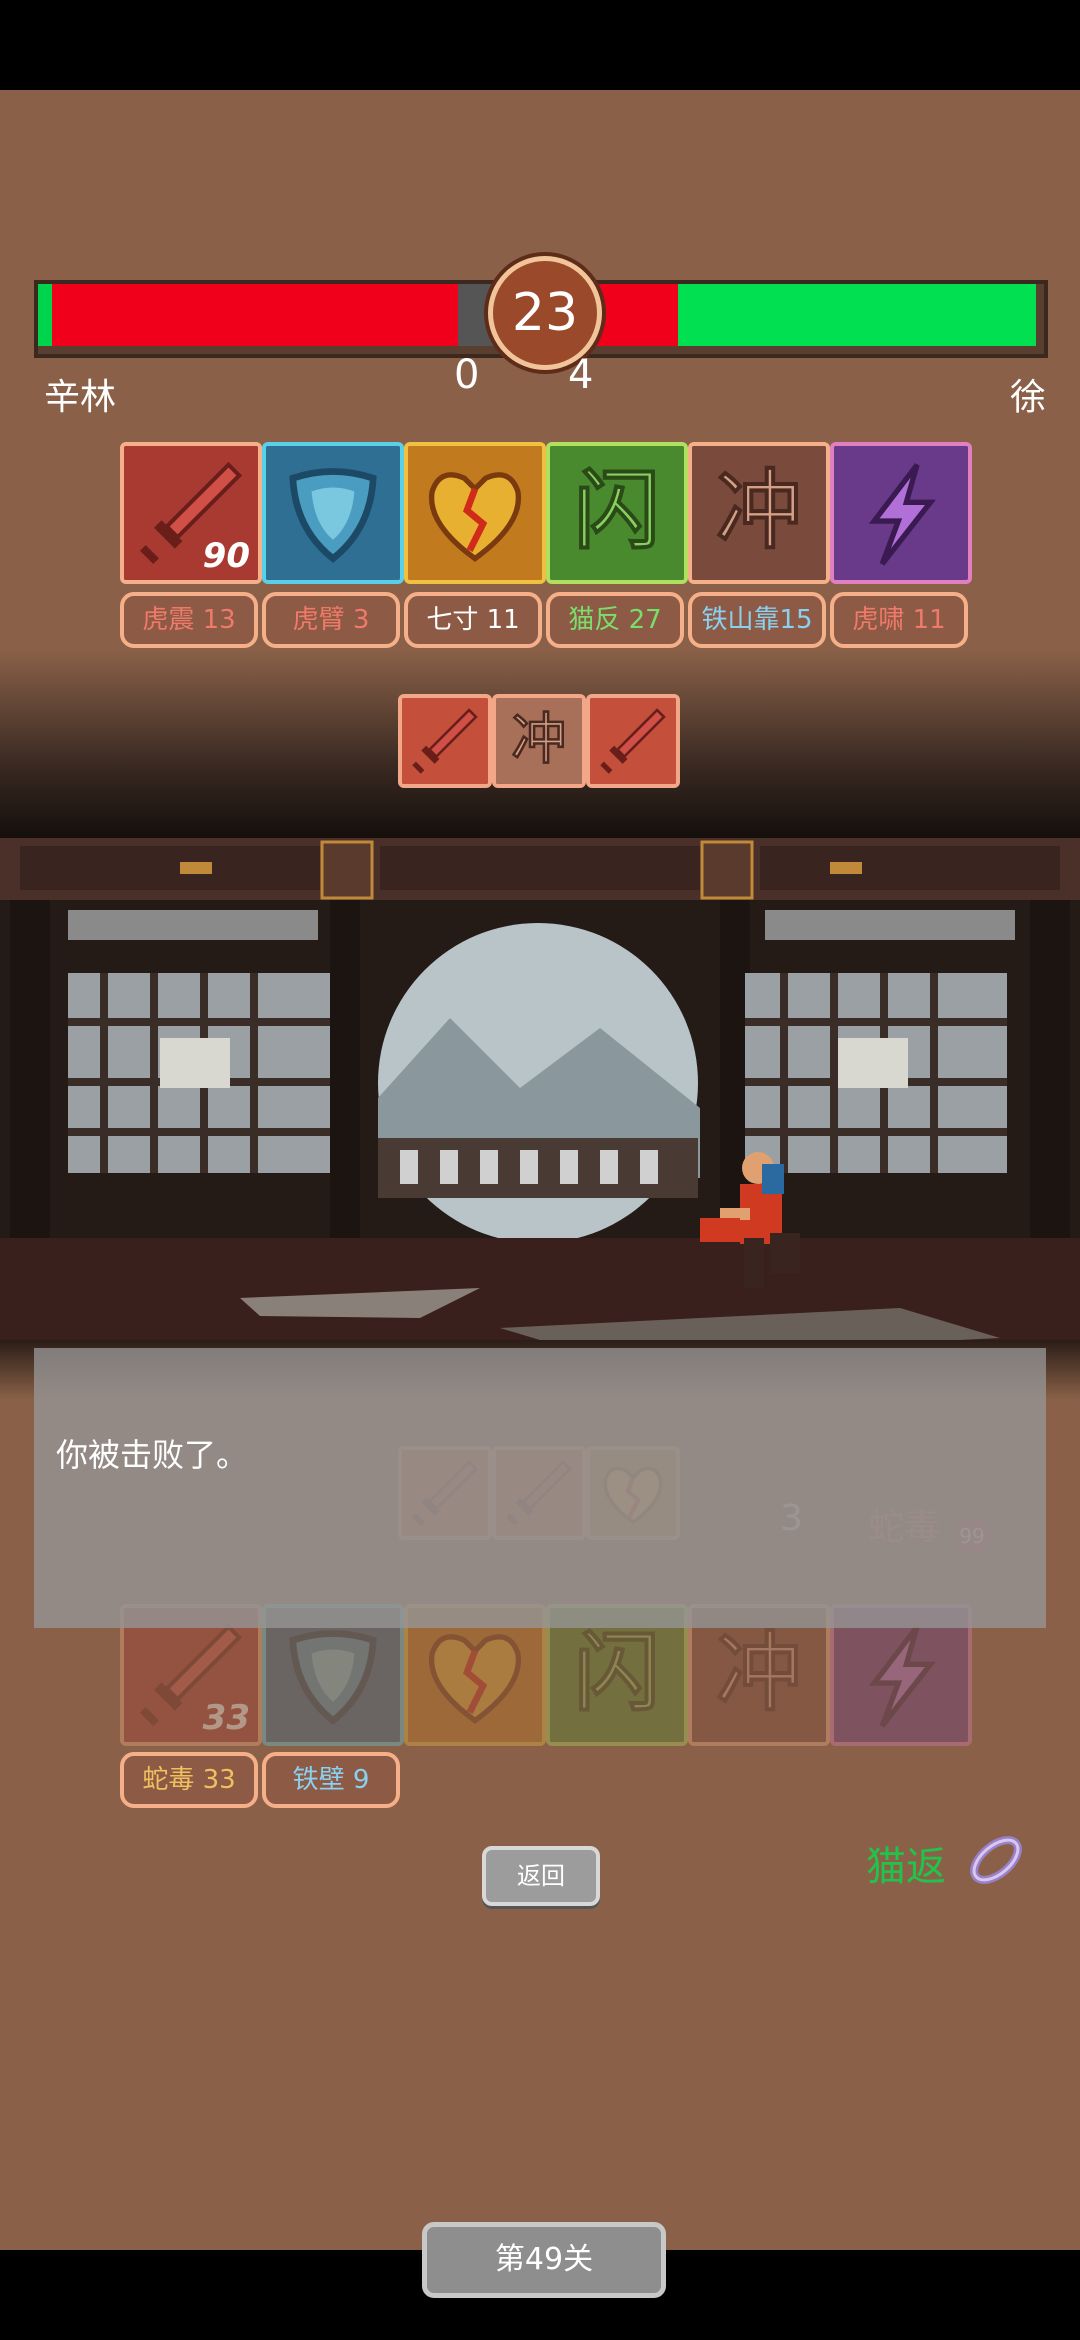 The height and width of the screenshot is (2340, 1080). Describe the element at coordinates (331, 620) in the screenshot. I see `enemy-buff-chip: 虎臂 3` at that location.